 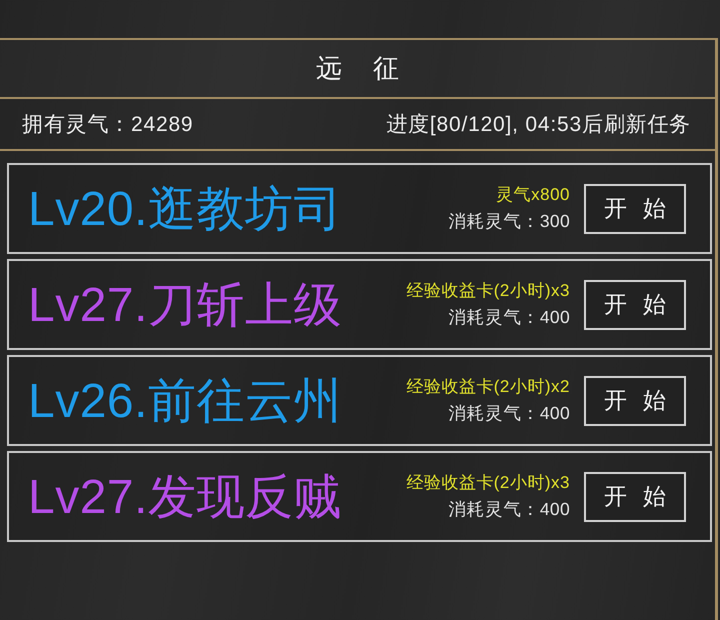 I want to click on spirit-balance: 拥有灵气：24289, so click(x=108, y=125).